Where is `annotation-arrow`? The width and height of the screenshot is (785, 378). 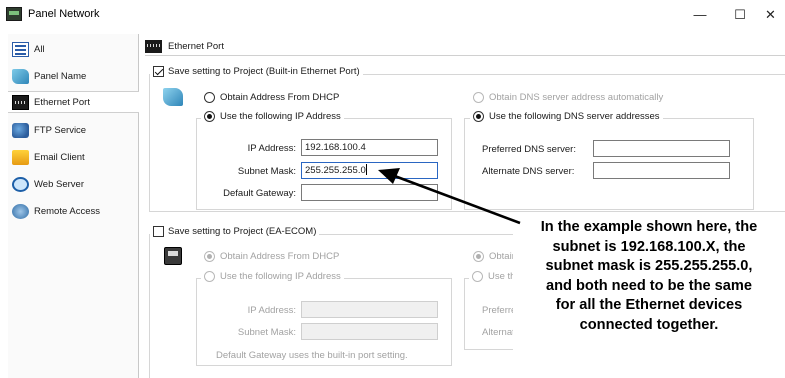 annotation-arrow is located at coordinates (449, 196).